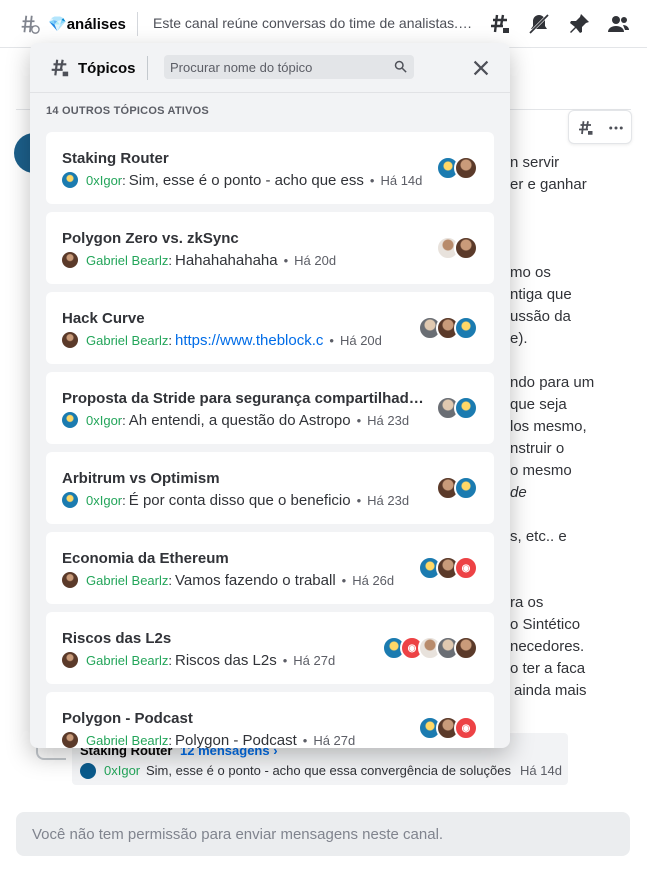 This screenshot has height=881, width=647. I want to click on thread-last-message: Gabriel Bearlz: Hahahahahaha • Há 20d, so click(199, 260).